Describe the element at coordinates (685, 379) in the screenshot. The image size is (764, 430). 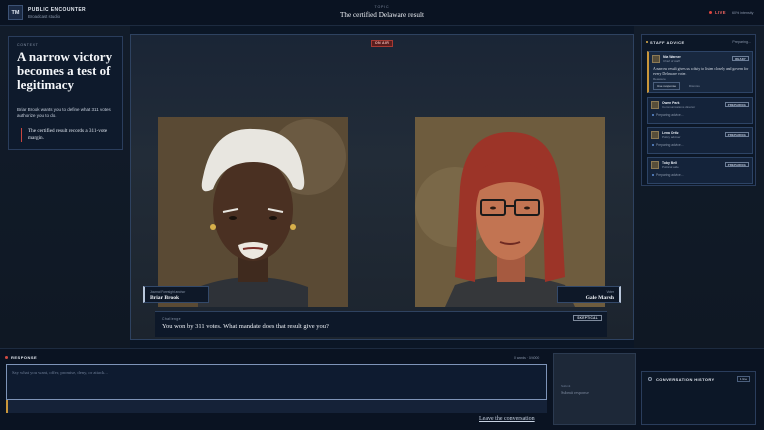
I see `history-title: CONVERSATION HISTORY` at that location.